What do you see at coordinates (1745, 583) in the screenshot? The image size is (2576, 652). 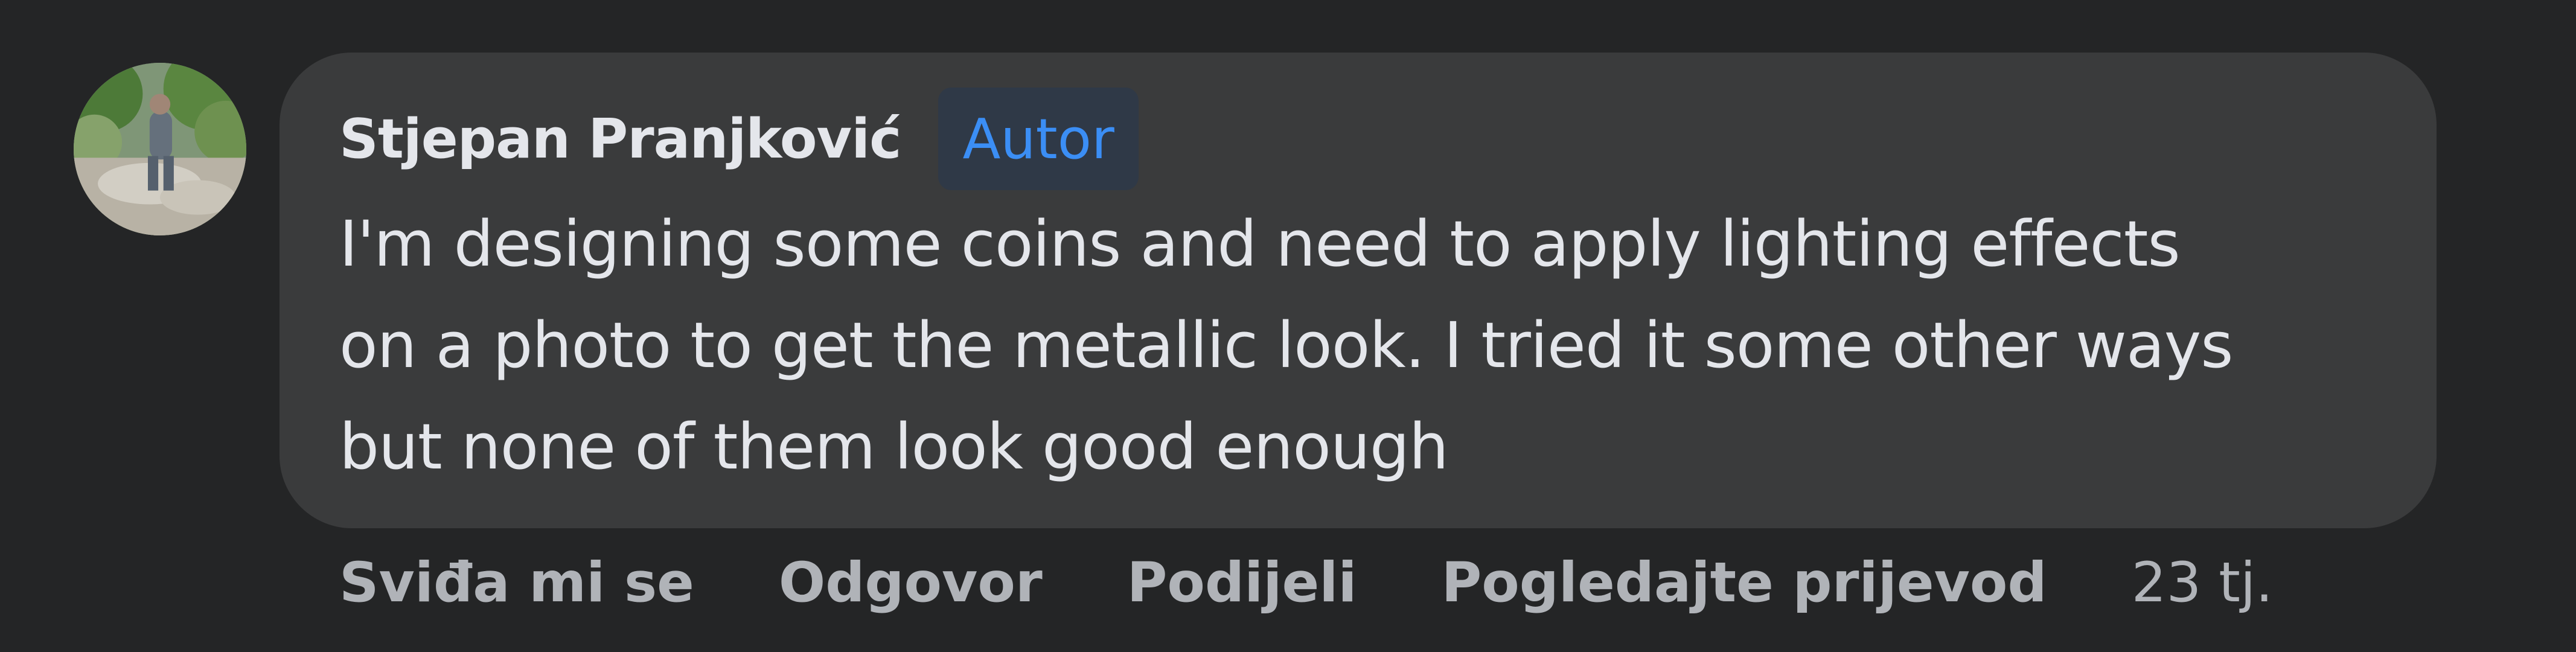 I see `see-translation-button: Pogledajte prijevod` at bounding box center [1745, 583].